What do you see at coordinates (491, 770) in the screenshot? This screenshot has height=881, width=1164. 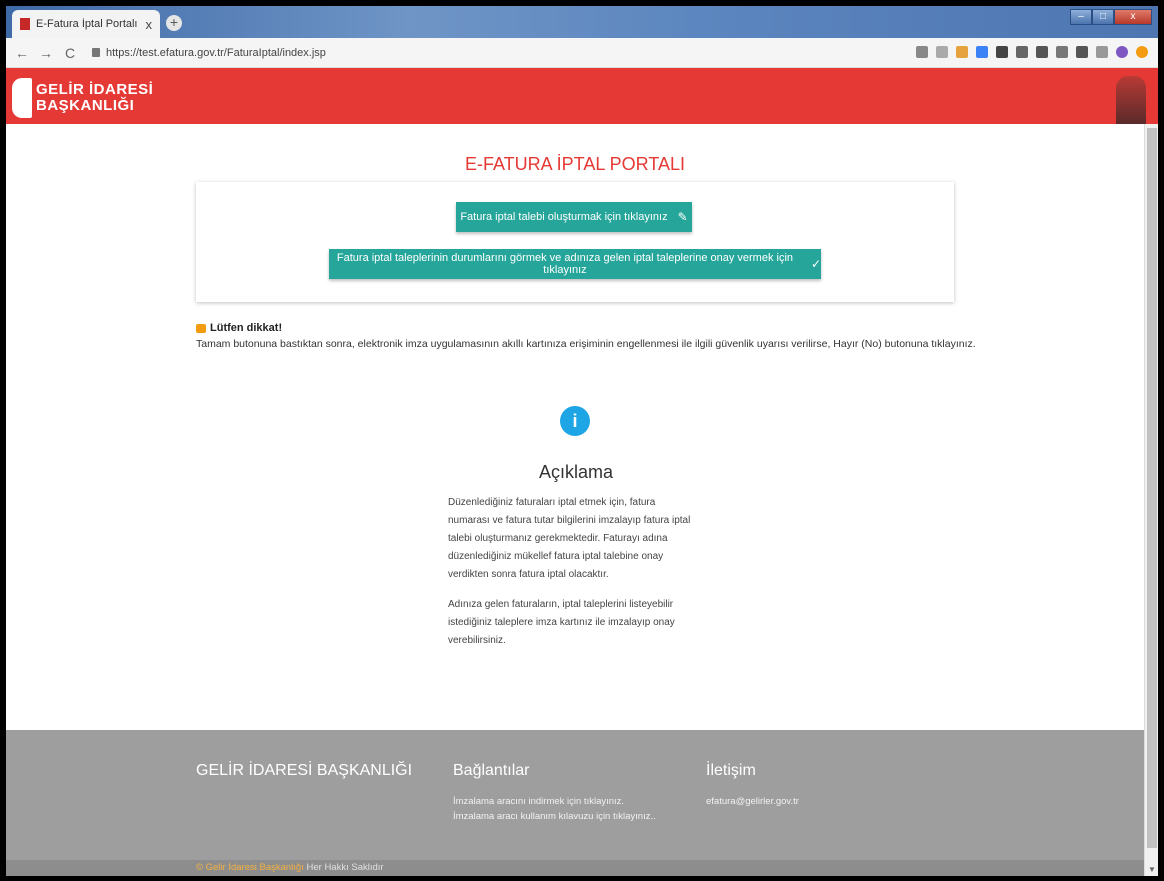 I see `footer-links-title: Bağlantılar` at bounding box center [491, 770].